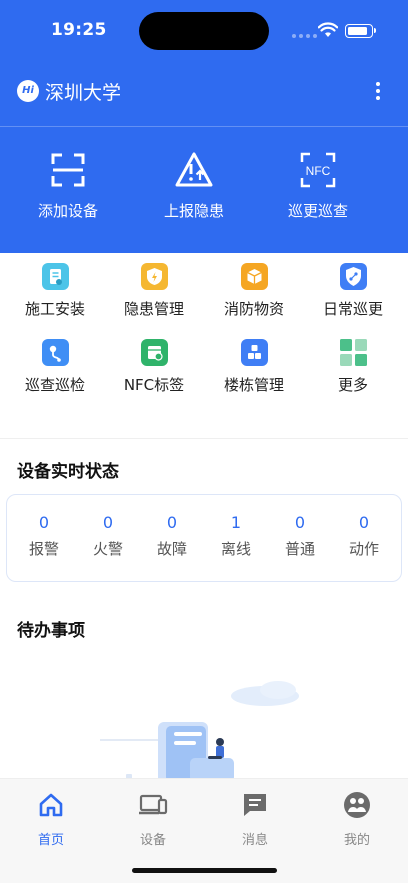  Describe the element at coordinates (153, 819) in the screenshot. I see `tab-devices: 设备` at that location.